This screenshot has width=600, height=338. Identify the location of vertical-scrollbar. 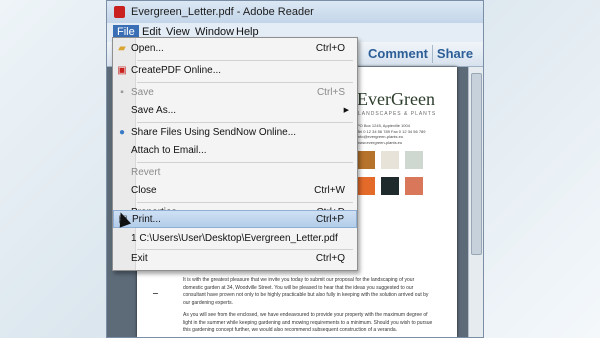
(475, 202).